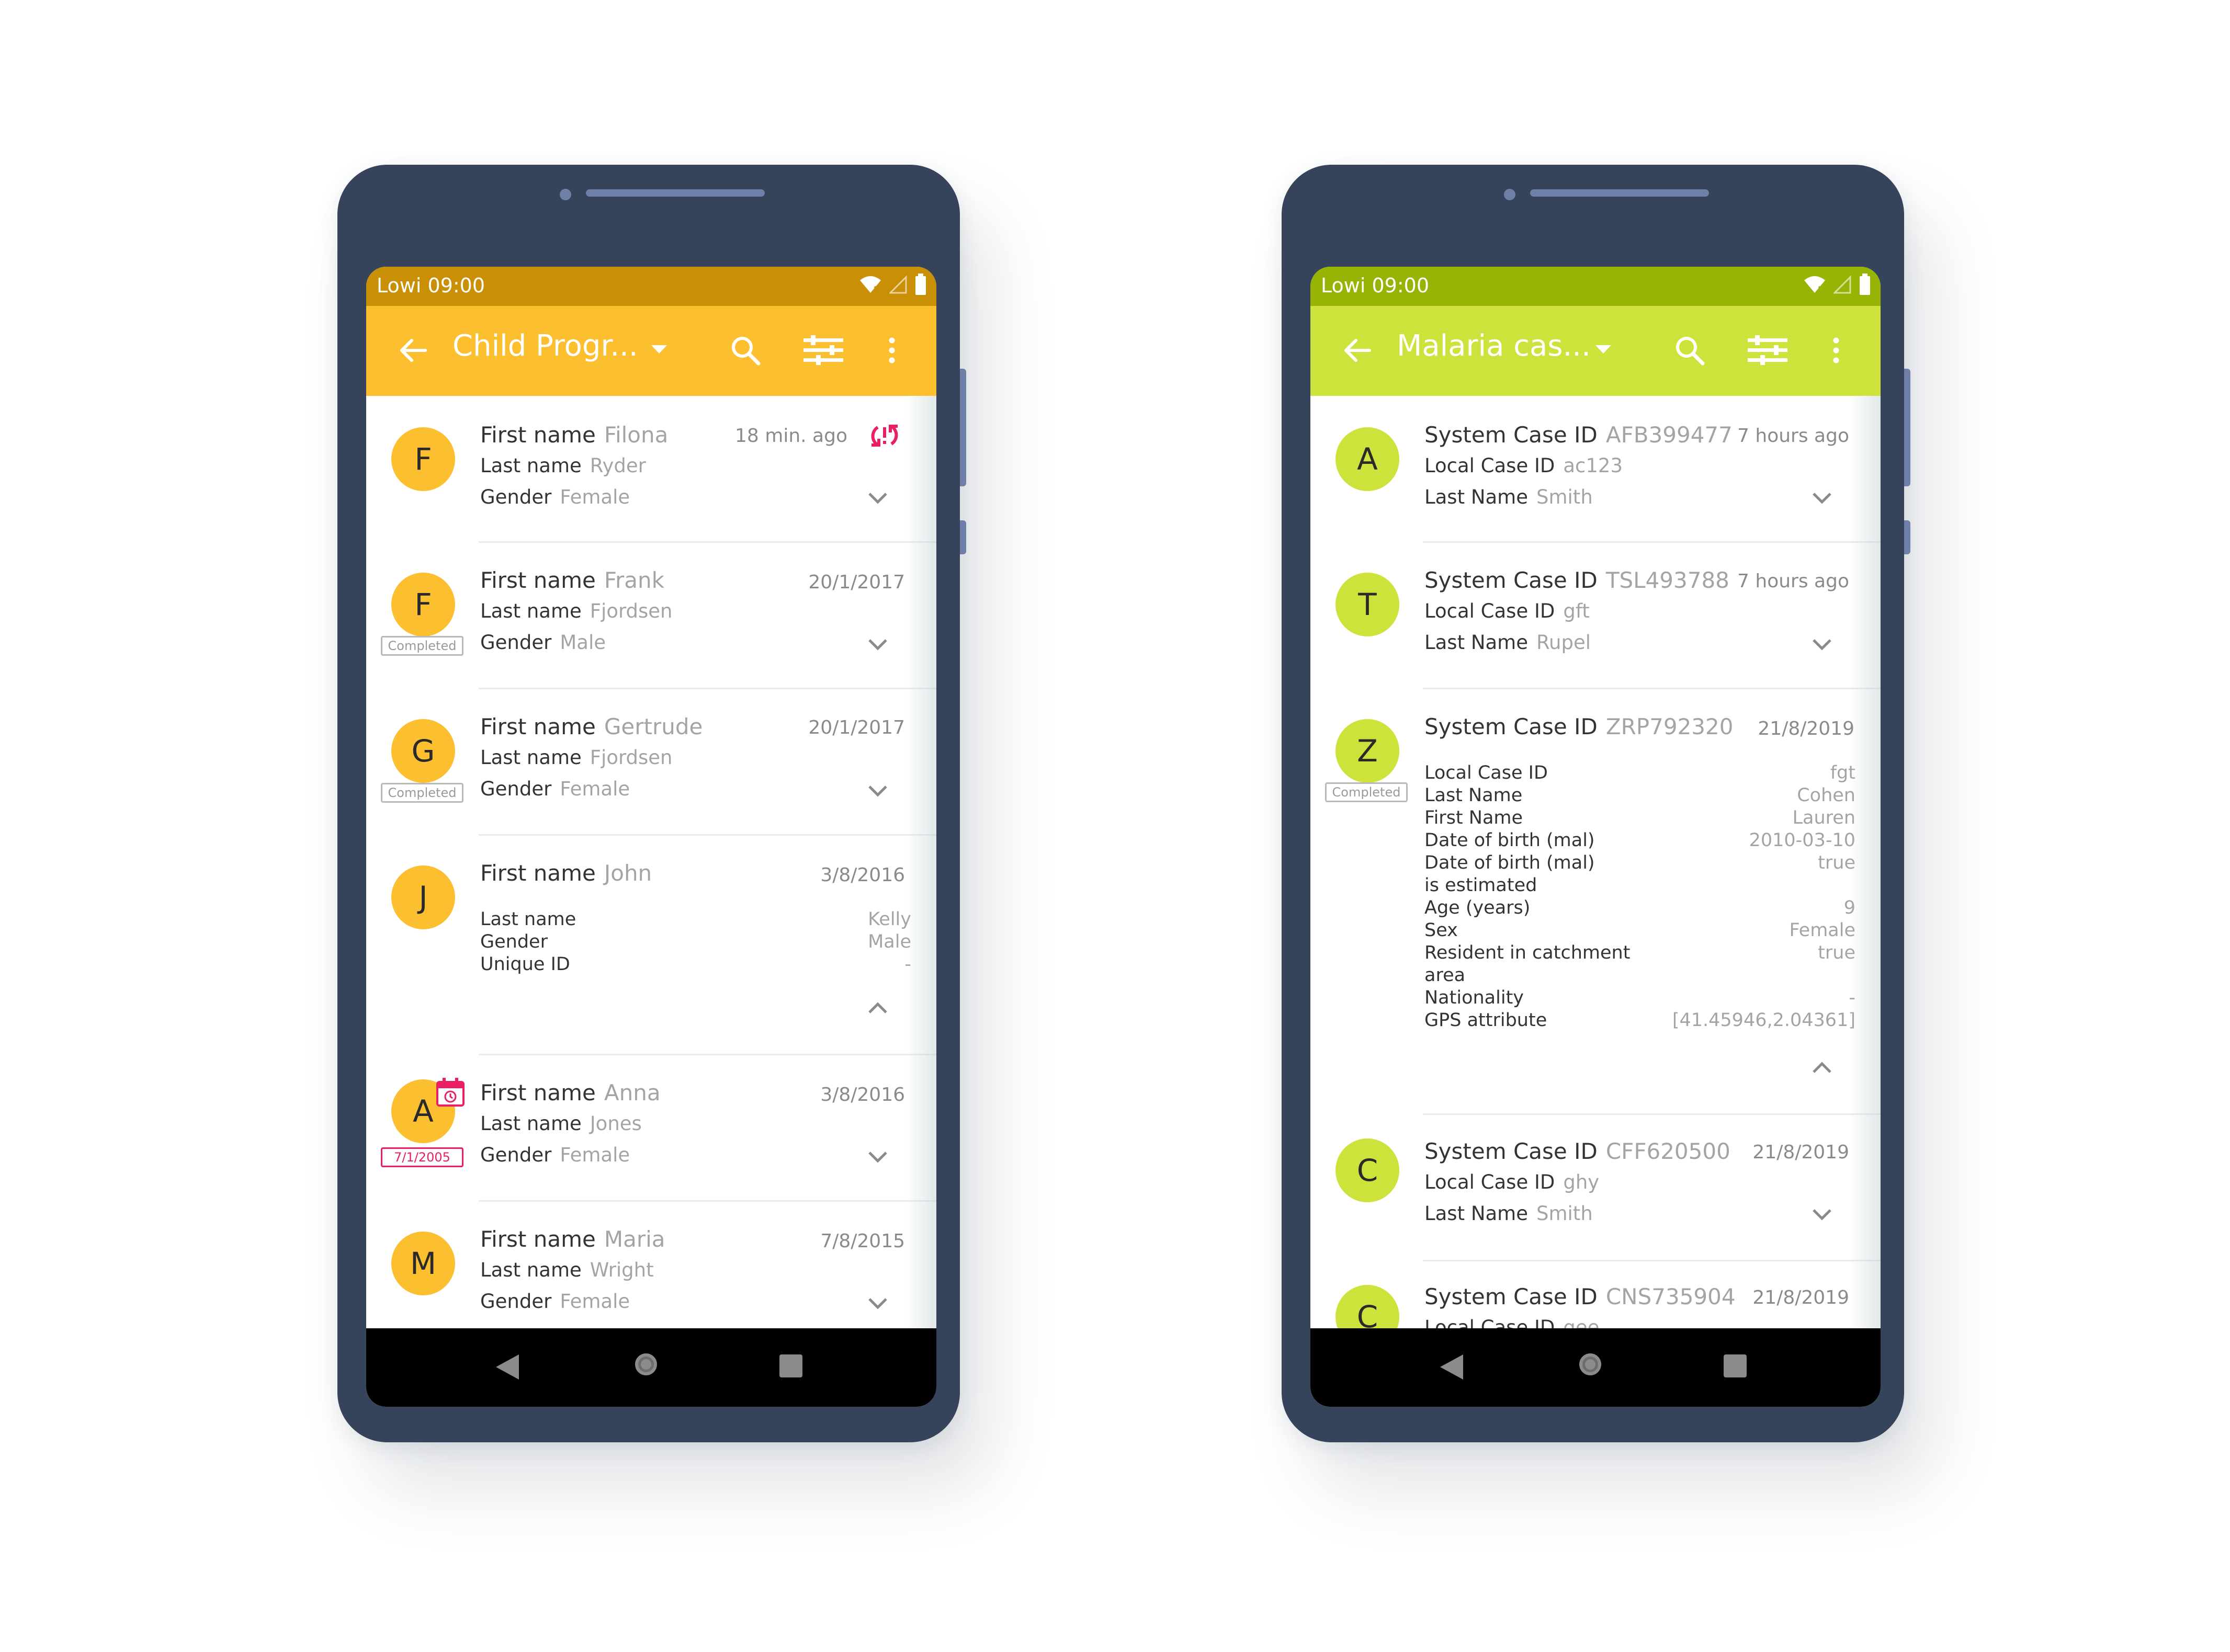 The image size is (2230, 1652). What do you see at coordinates (1367, 1170) in the screenshot?
I see `avatar: C` at bounding box center [1367, 1170].